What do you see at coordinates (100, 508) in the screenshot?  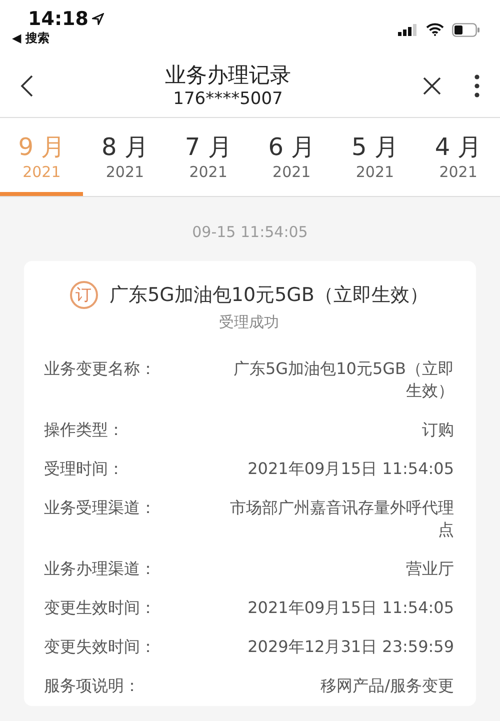 I see `field-label: 业务受理渠道：` at bounding box center [100, 508].